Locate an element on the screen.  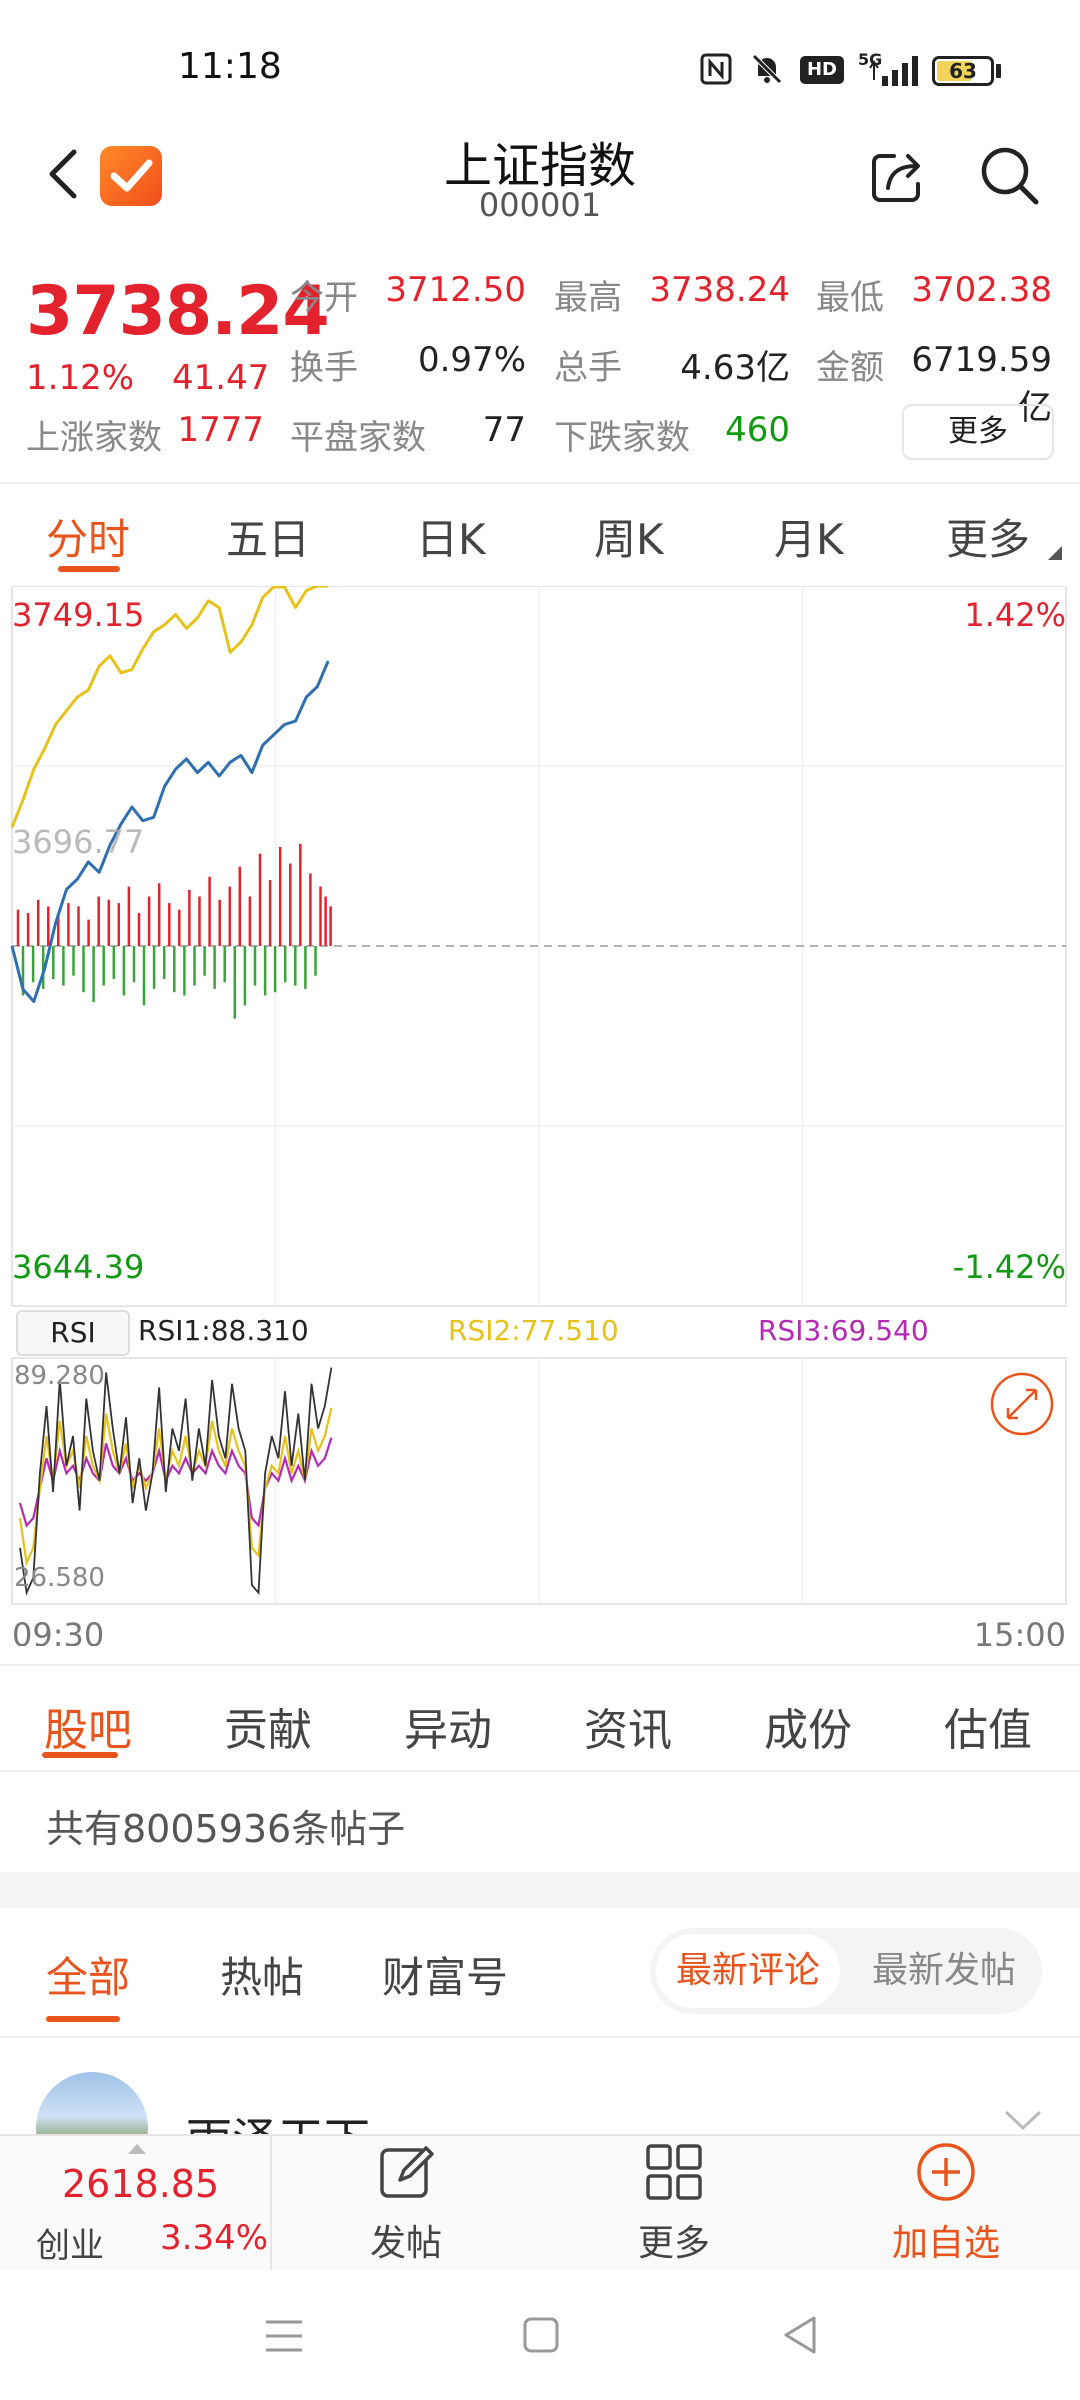
decliners-label: 下跌家数 is located at coordinates (622, 438).